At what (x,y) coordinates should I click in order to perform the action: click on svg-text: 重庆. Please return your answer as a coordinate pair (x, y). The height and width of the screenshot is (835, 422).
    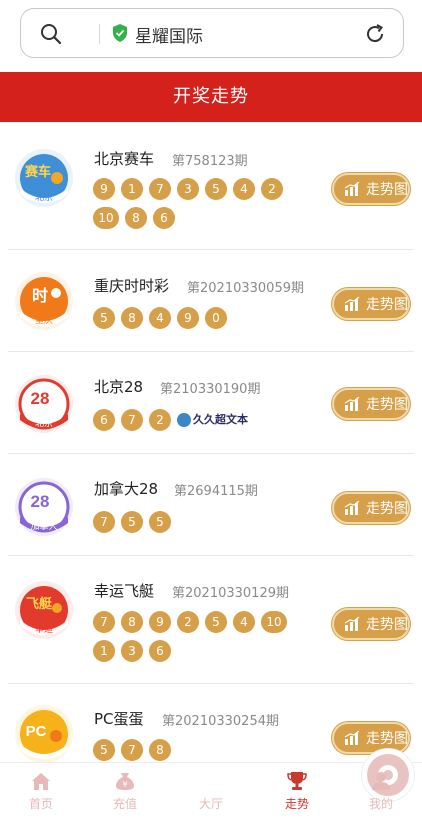
    Looking at the image, I should click on (44, 319).